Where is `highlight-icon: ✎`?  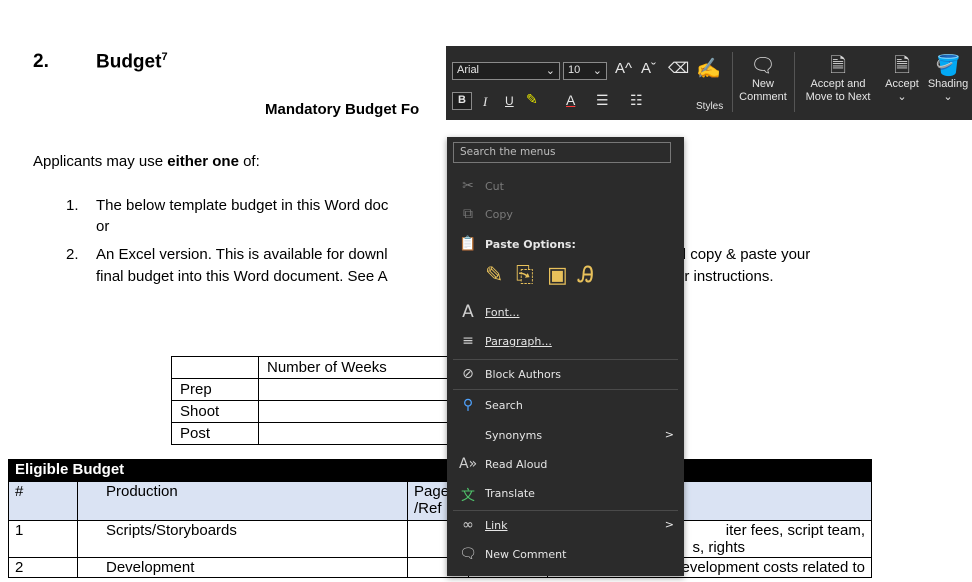 highlight-icon: ✎ is located at coordinates (532, 99).